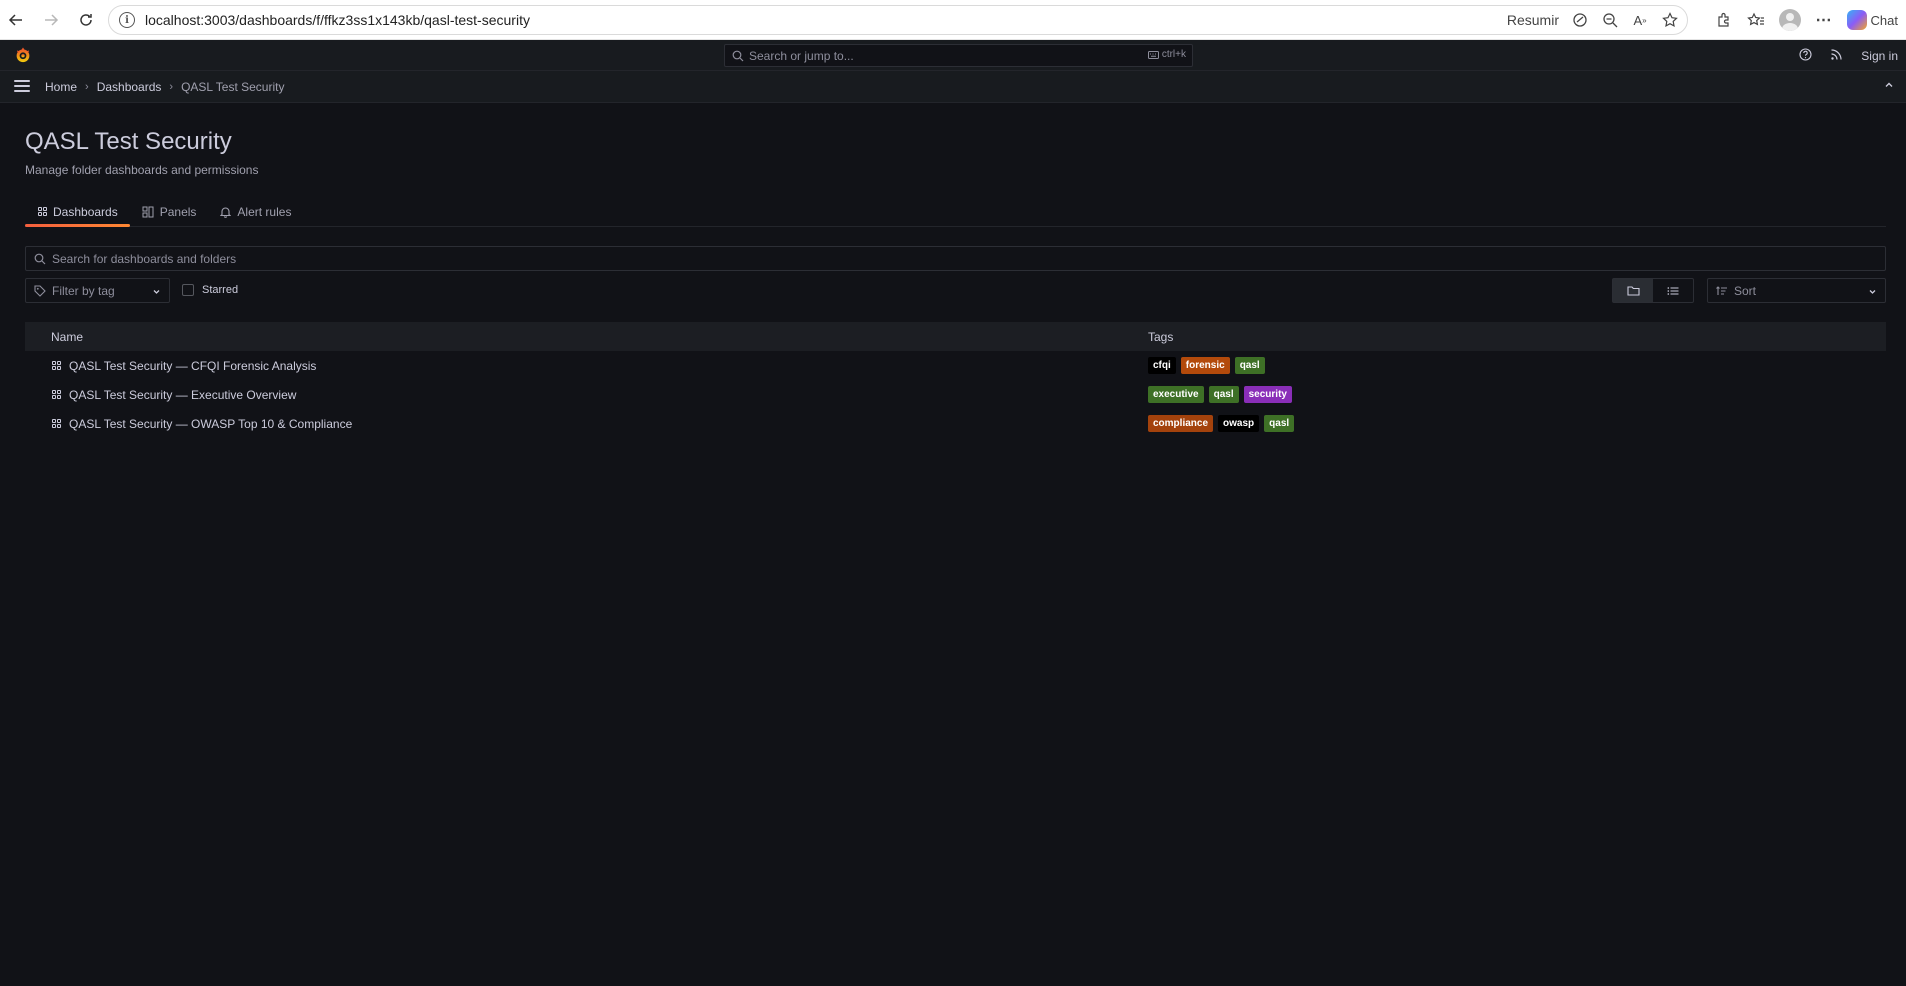 This screenshot has width=1906, height=986. What do you see at coordinates (953, 87) in the screenshot?
I see `breadcrumb-bar: Home › Dashboards › QASL Test Security` at bounding box center [953, 87].